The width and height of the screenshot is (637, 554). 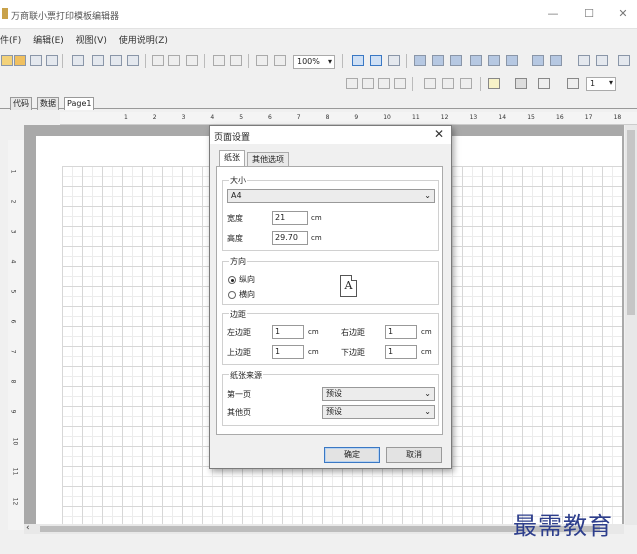 What do you see at coordinates (401, 352) in the screenshot?
I see `bottom-margin-field: 1` at bounding box center [401, 352].